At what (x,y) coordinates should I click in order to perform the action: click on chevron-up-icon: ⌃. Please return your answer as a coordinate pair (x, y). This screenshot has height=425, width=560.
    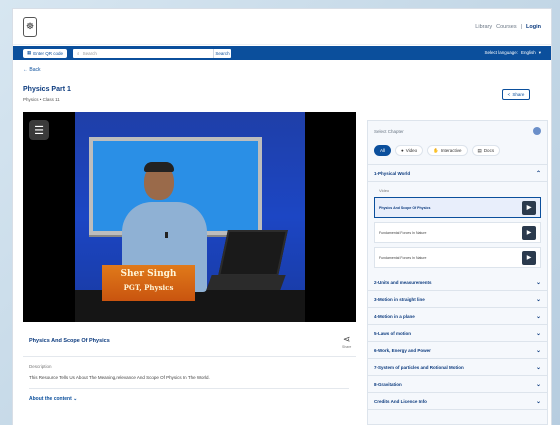
    Looking at the image, I should click on (538, 173).